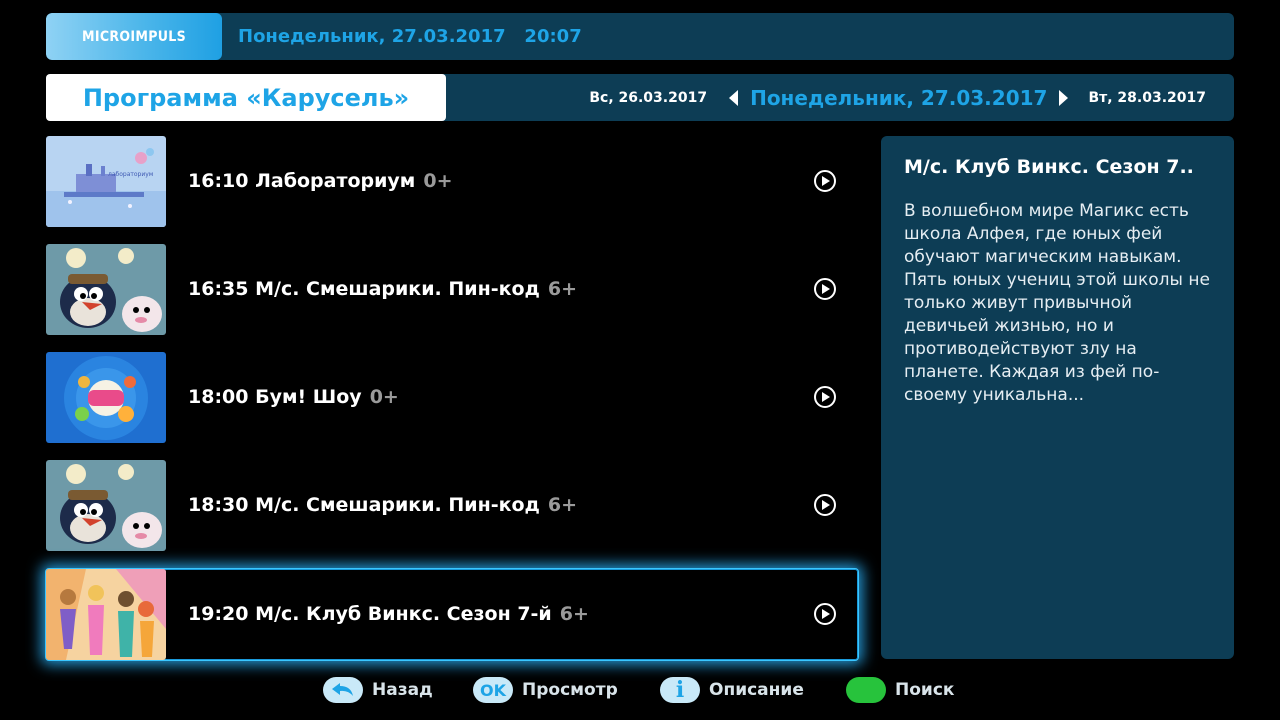 The height and width of the screenshot is (720, 1280). Describe the element at coordinates (648, 98) in the screenshot. I see `prev-date: Вс, 26.03.2017` at that location.